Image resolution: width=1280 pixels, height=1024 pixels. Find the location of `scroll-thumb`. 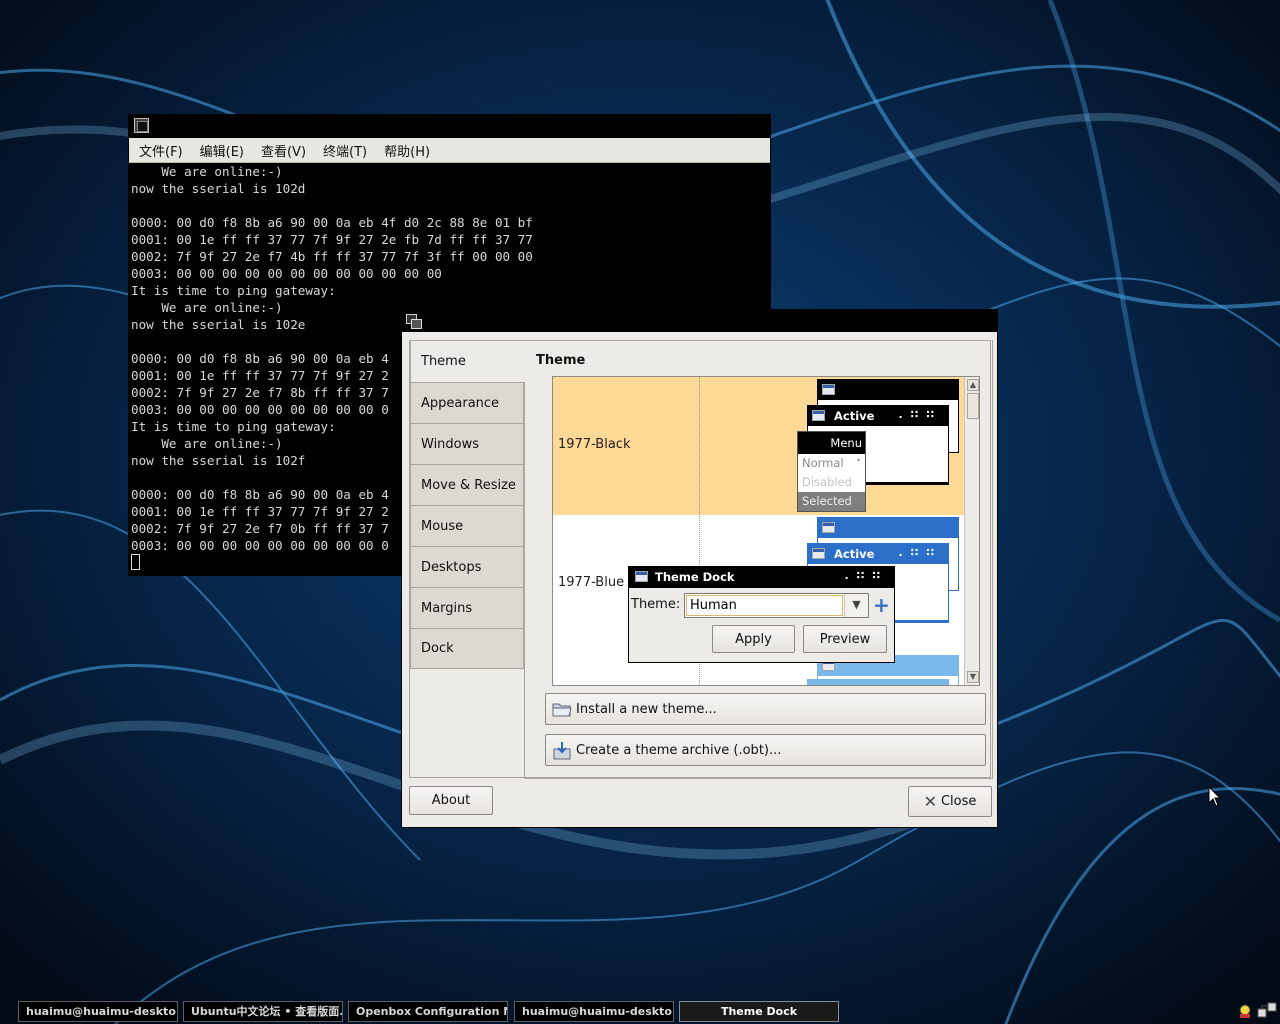

scroll-thumb is located at coordinates (973, 406).